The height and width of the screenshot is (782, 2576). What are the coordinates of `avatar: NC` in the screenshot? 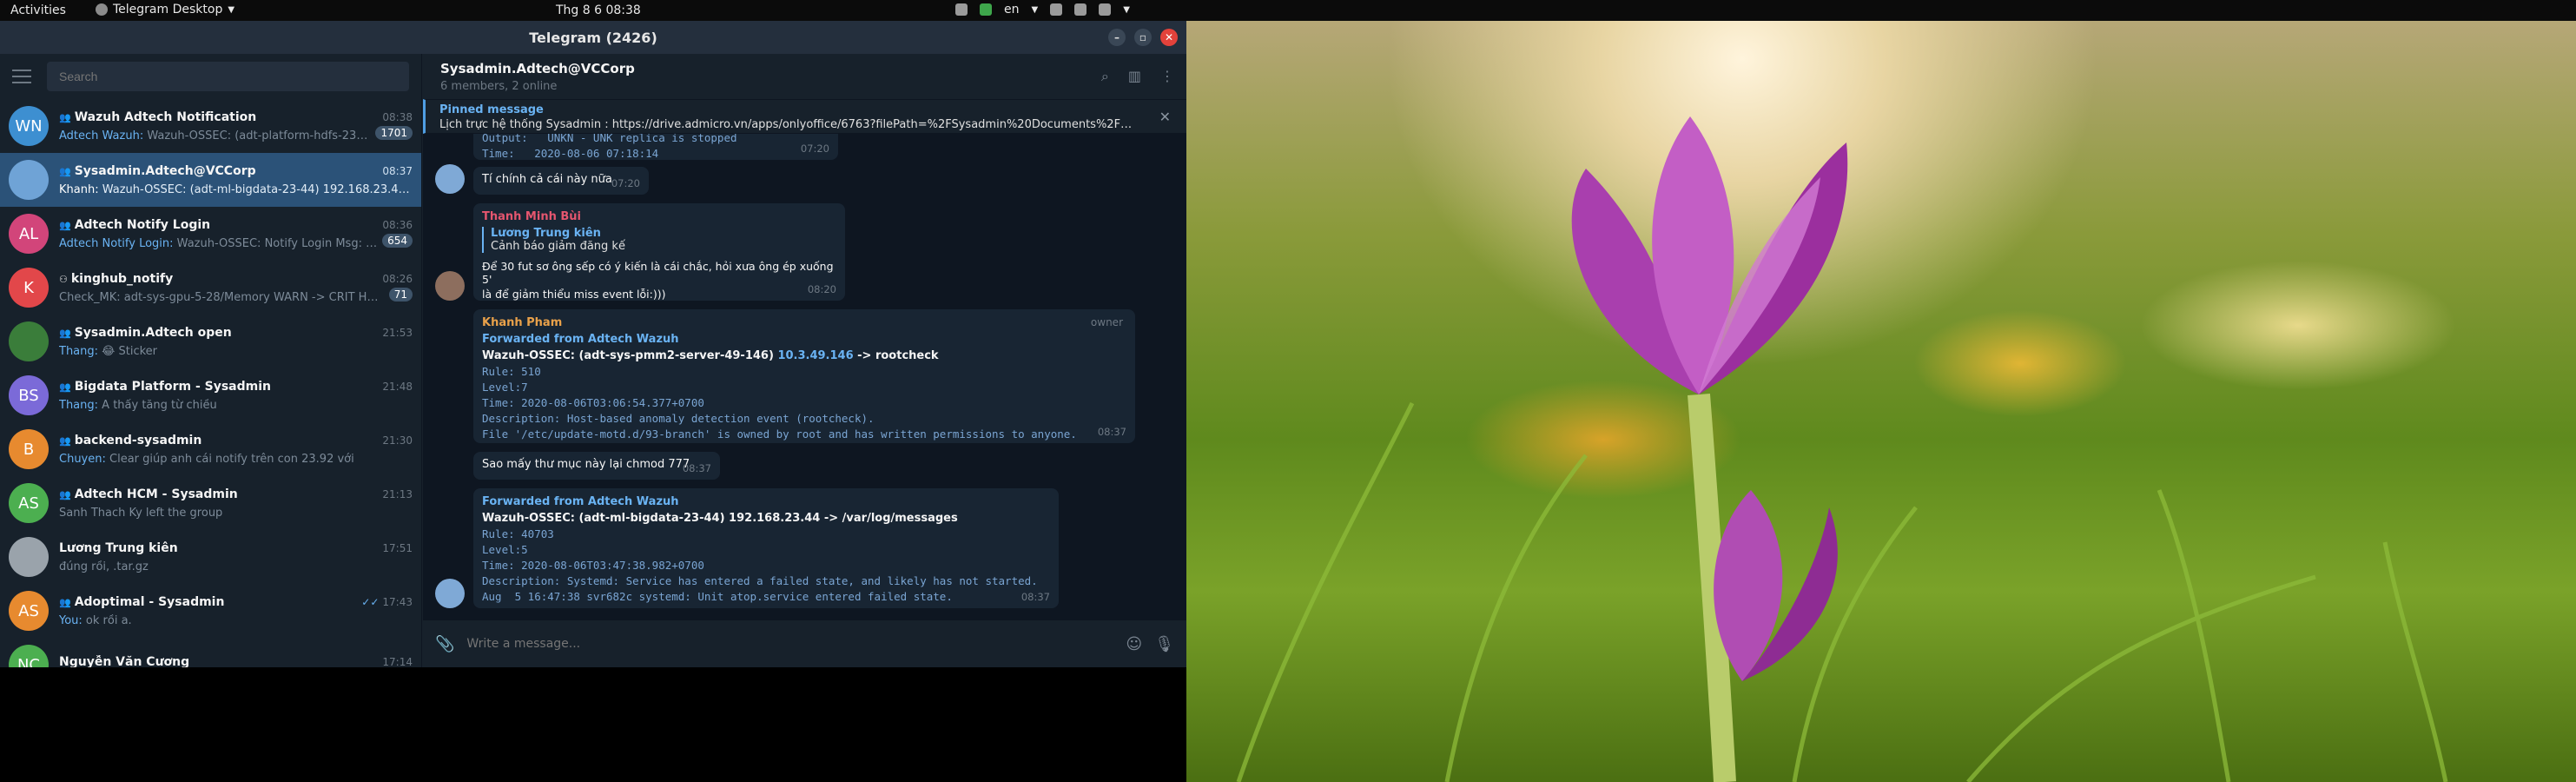 It's located at (29, 656).